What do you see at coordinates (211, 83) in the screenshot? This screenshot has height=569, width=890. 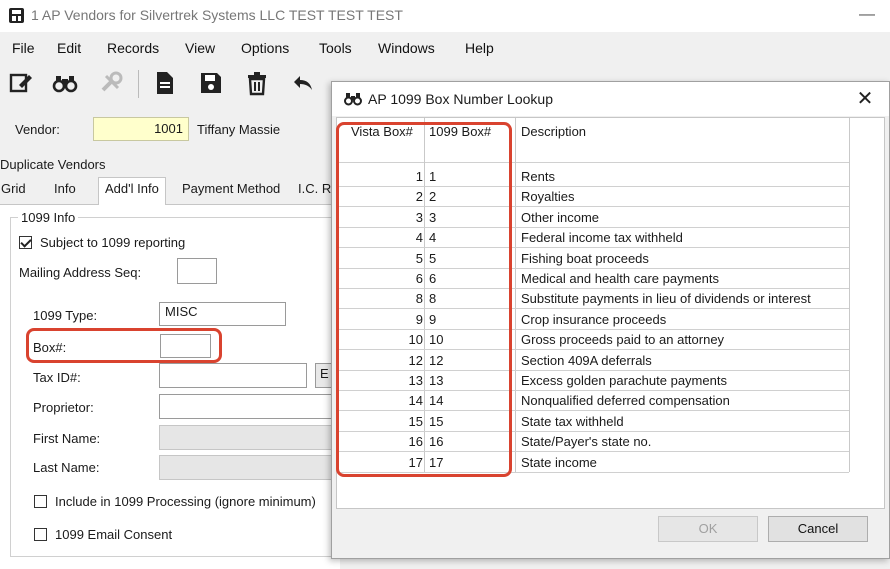 I see `save-icon` at bounding box center [211, 83].